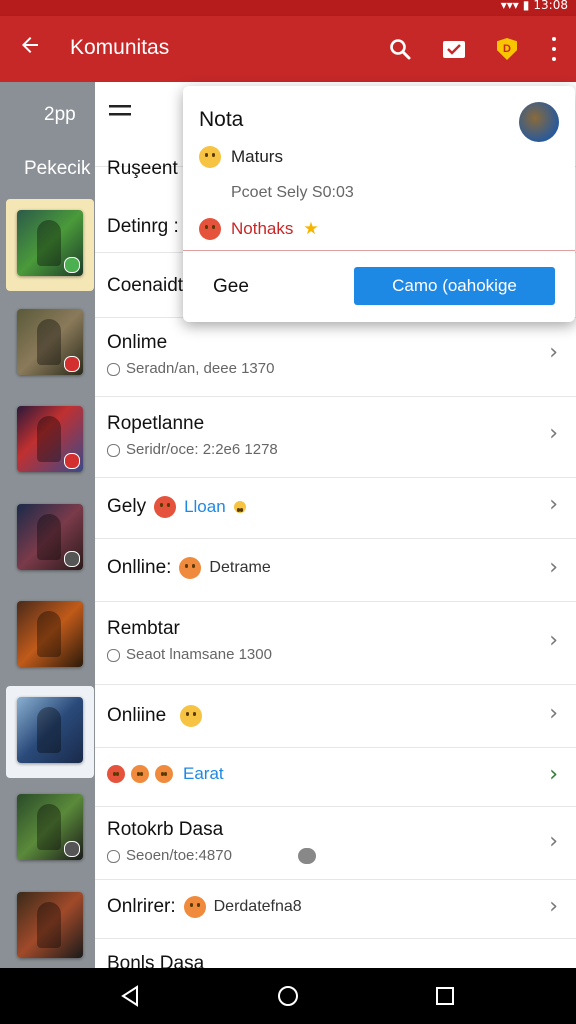 Image resolution: width=576 pixels, height=1024 pixels. I want to click on row-subtitle: Seradn/an, deee 1370, so click(200, 368).